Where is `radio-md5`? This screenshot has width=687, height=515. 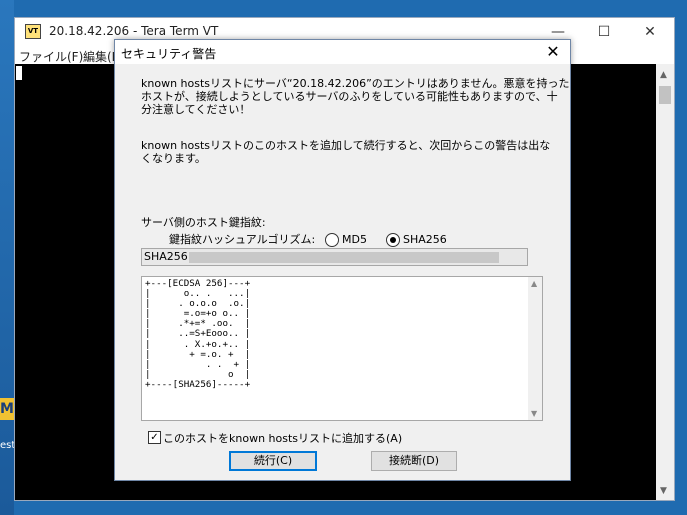
radio-md5 is located at coordinates (332, 240).